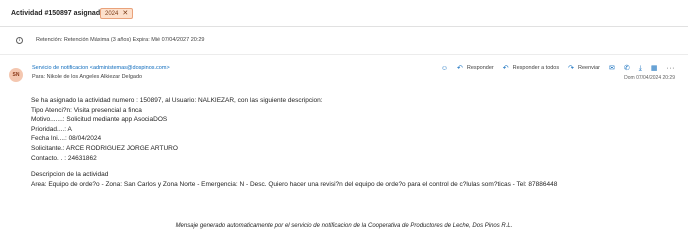 The image size is (688, 246). I want to click on message-subject: Actividad #150897 asignada, so click(57, 13).